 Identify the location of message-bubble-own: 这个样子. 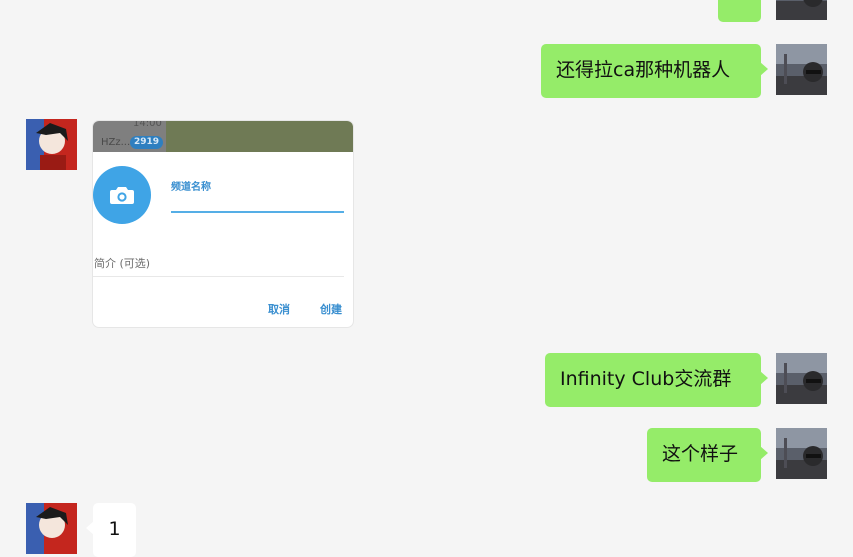
(707, 455).